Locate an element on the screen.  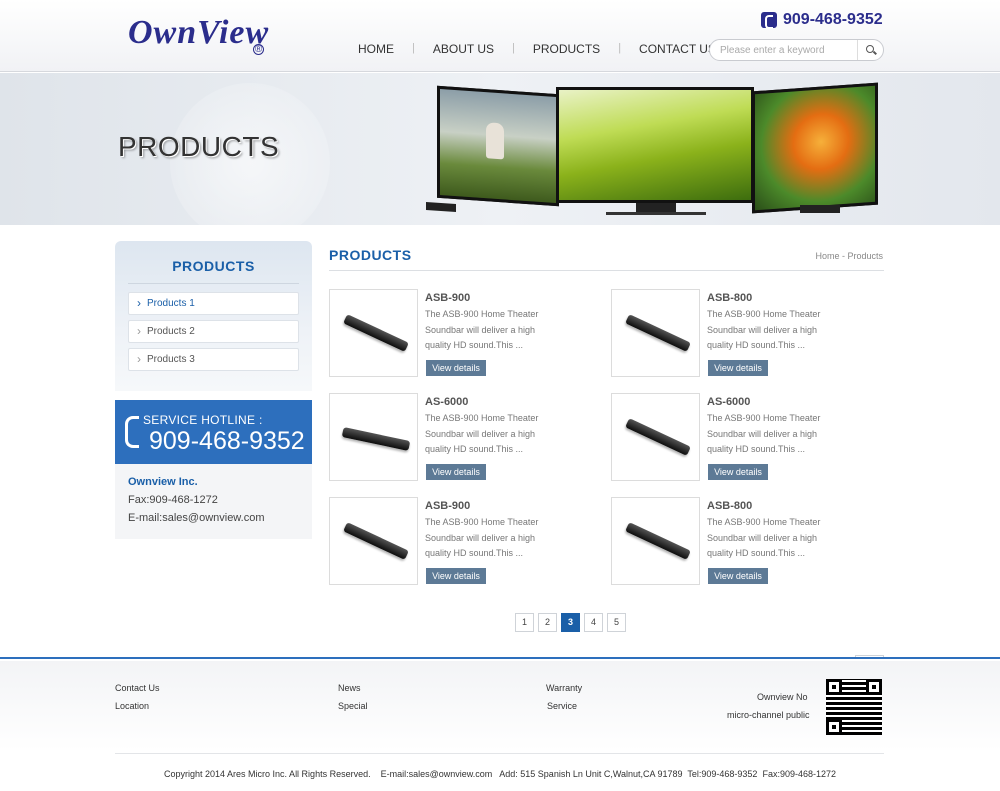
service-hotline: SERVICE HOTLINE : 909-468-9352 is located at coordinates (213, 432).